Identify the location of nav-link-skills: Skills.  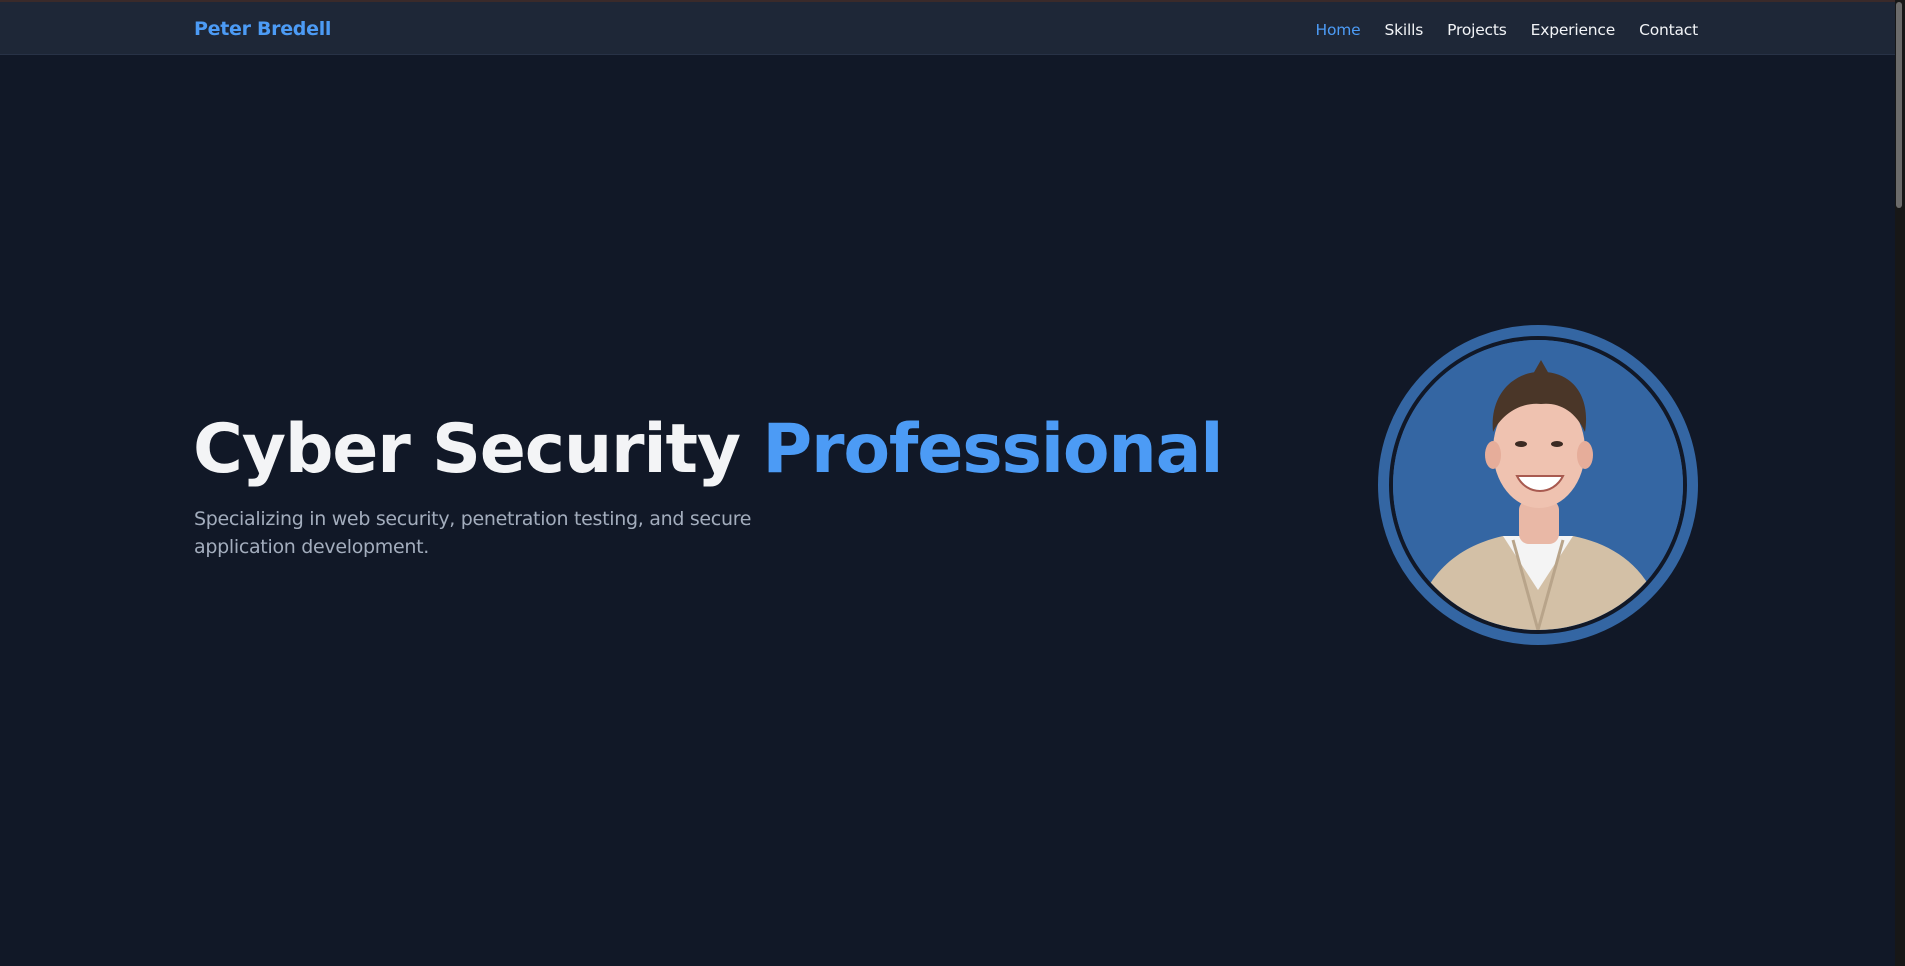
(1404, 30).